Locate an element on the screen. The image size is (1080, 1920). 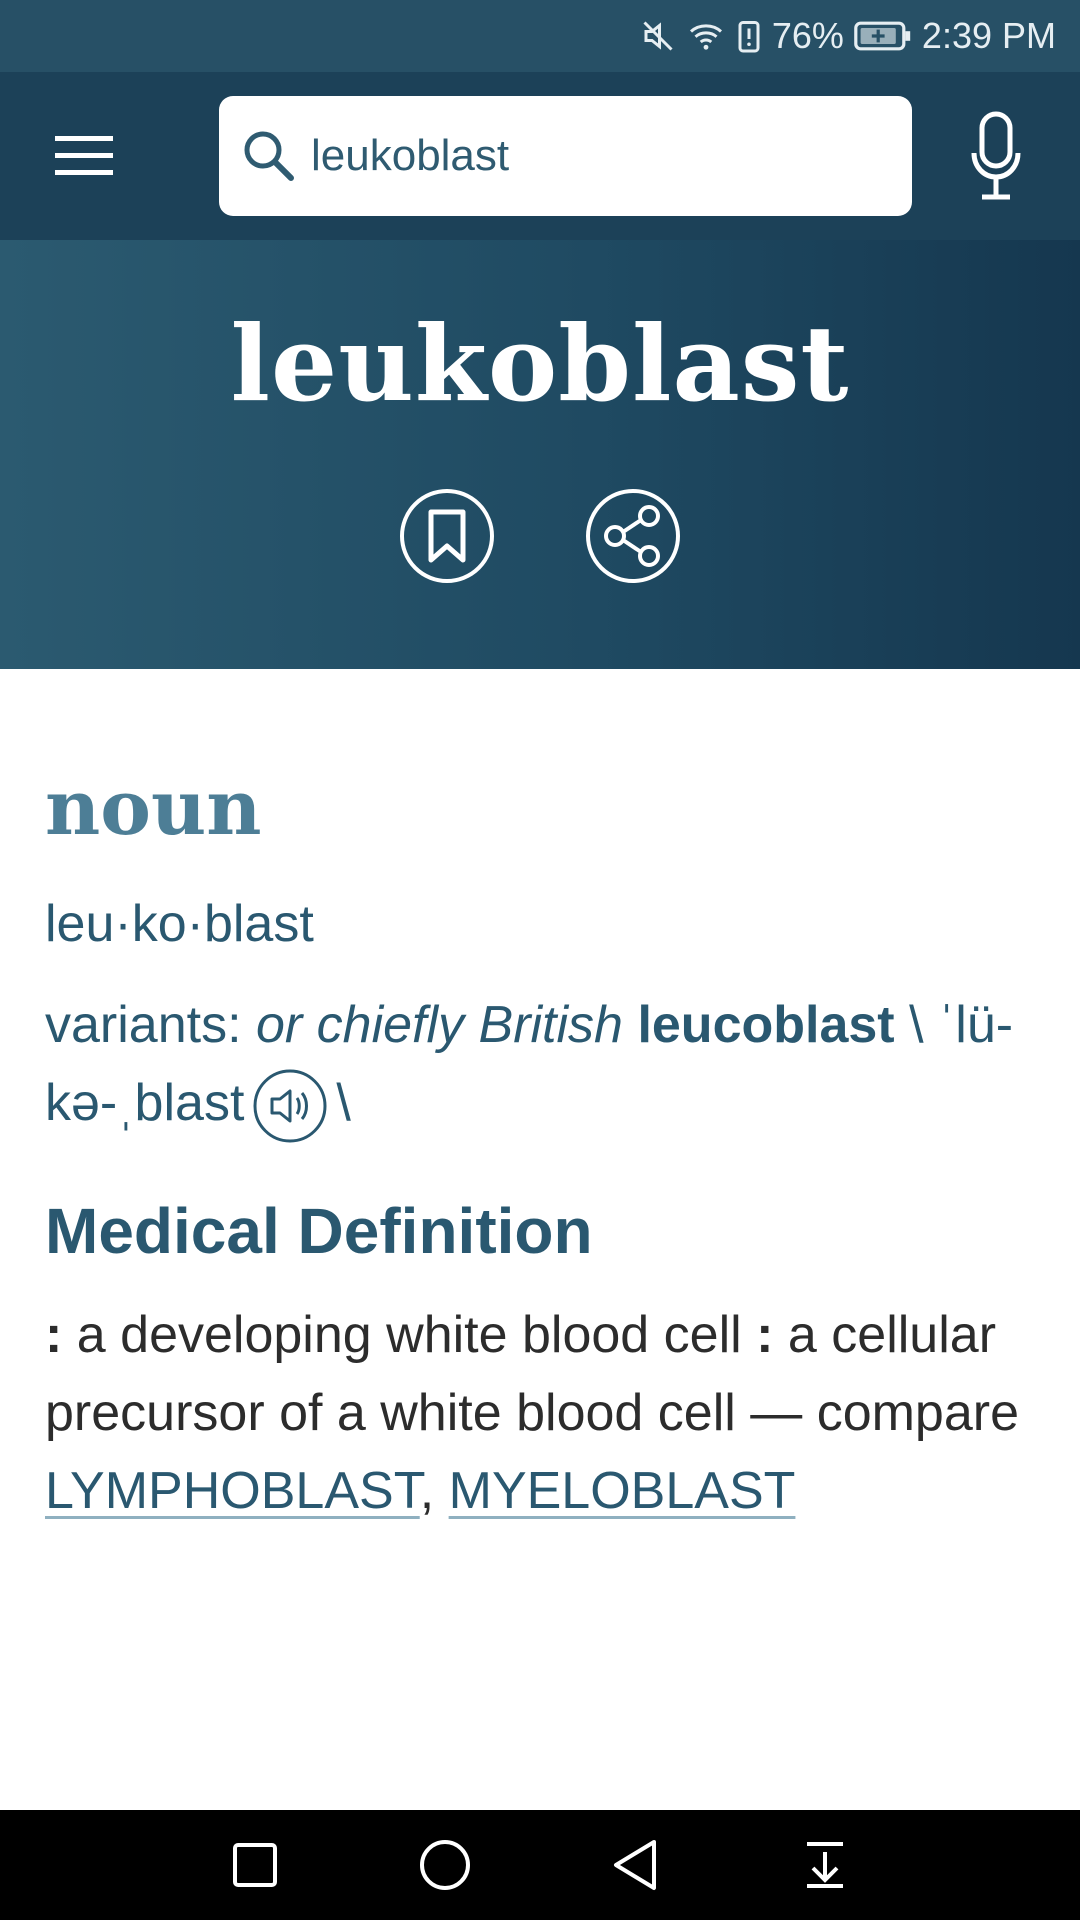
voice-search-button is located at coordinates (996, 156).